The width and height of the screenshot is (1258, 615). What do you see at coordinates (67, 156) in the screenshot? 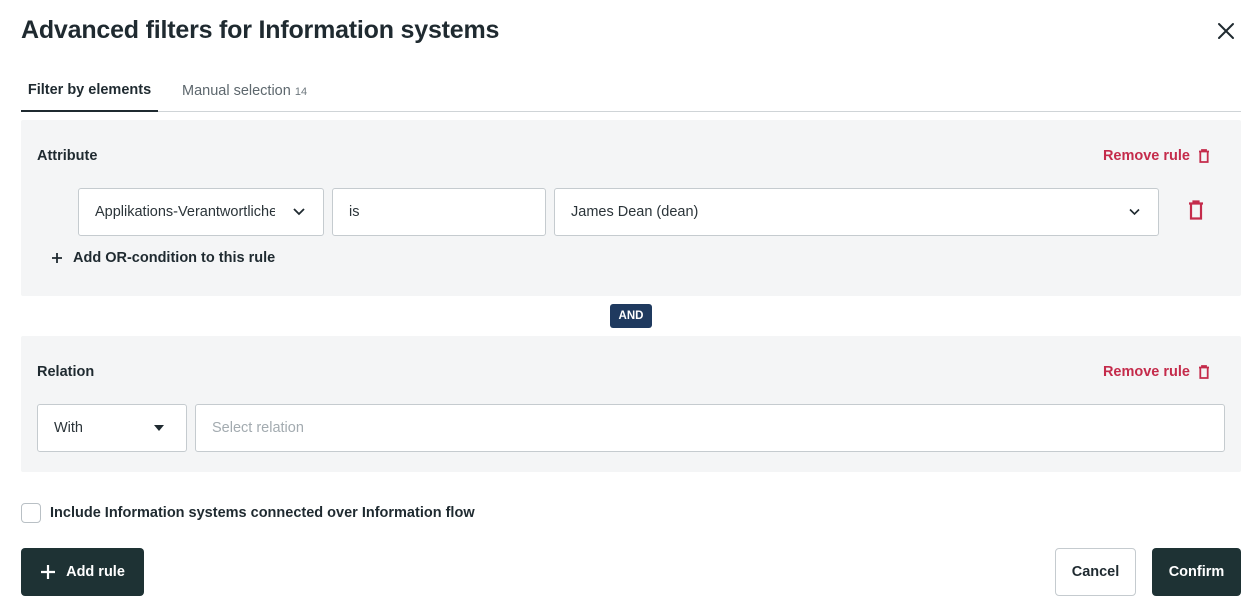
I see `rule-title: Attribute` at bounding box center [67, 156].